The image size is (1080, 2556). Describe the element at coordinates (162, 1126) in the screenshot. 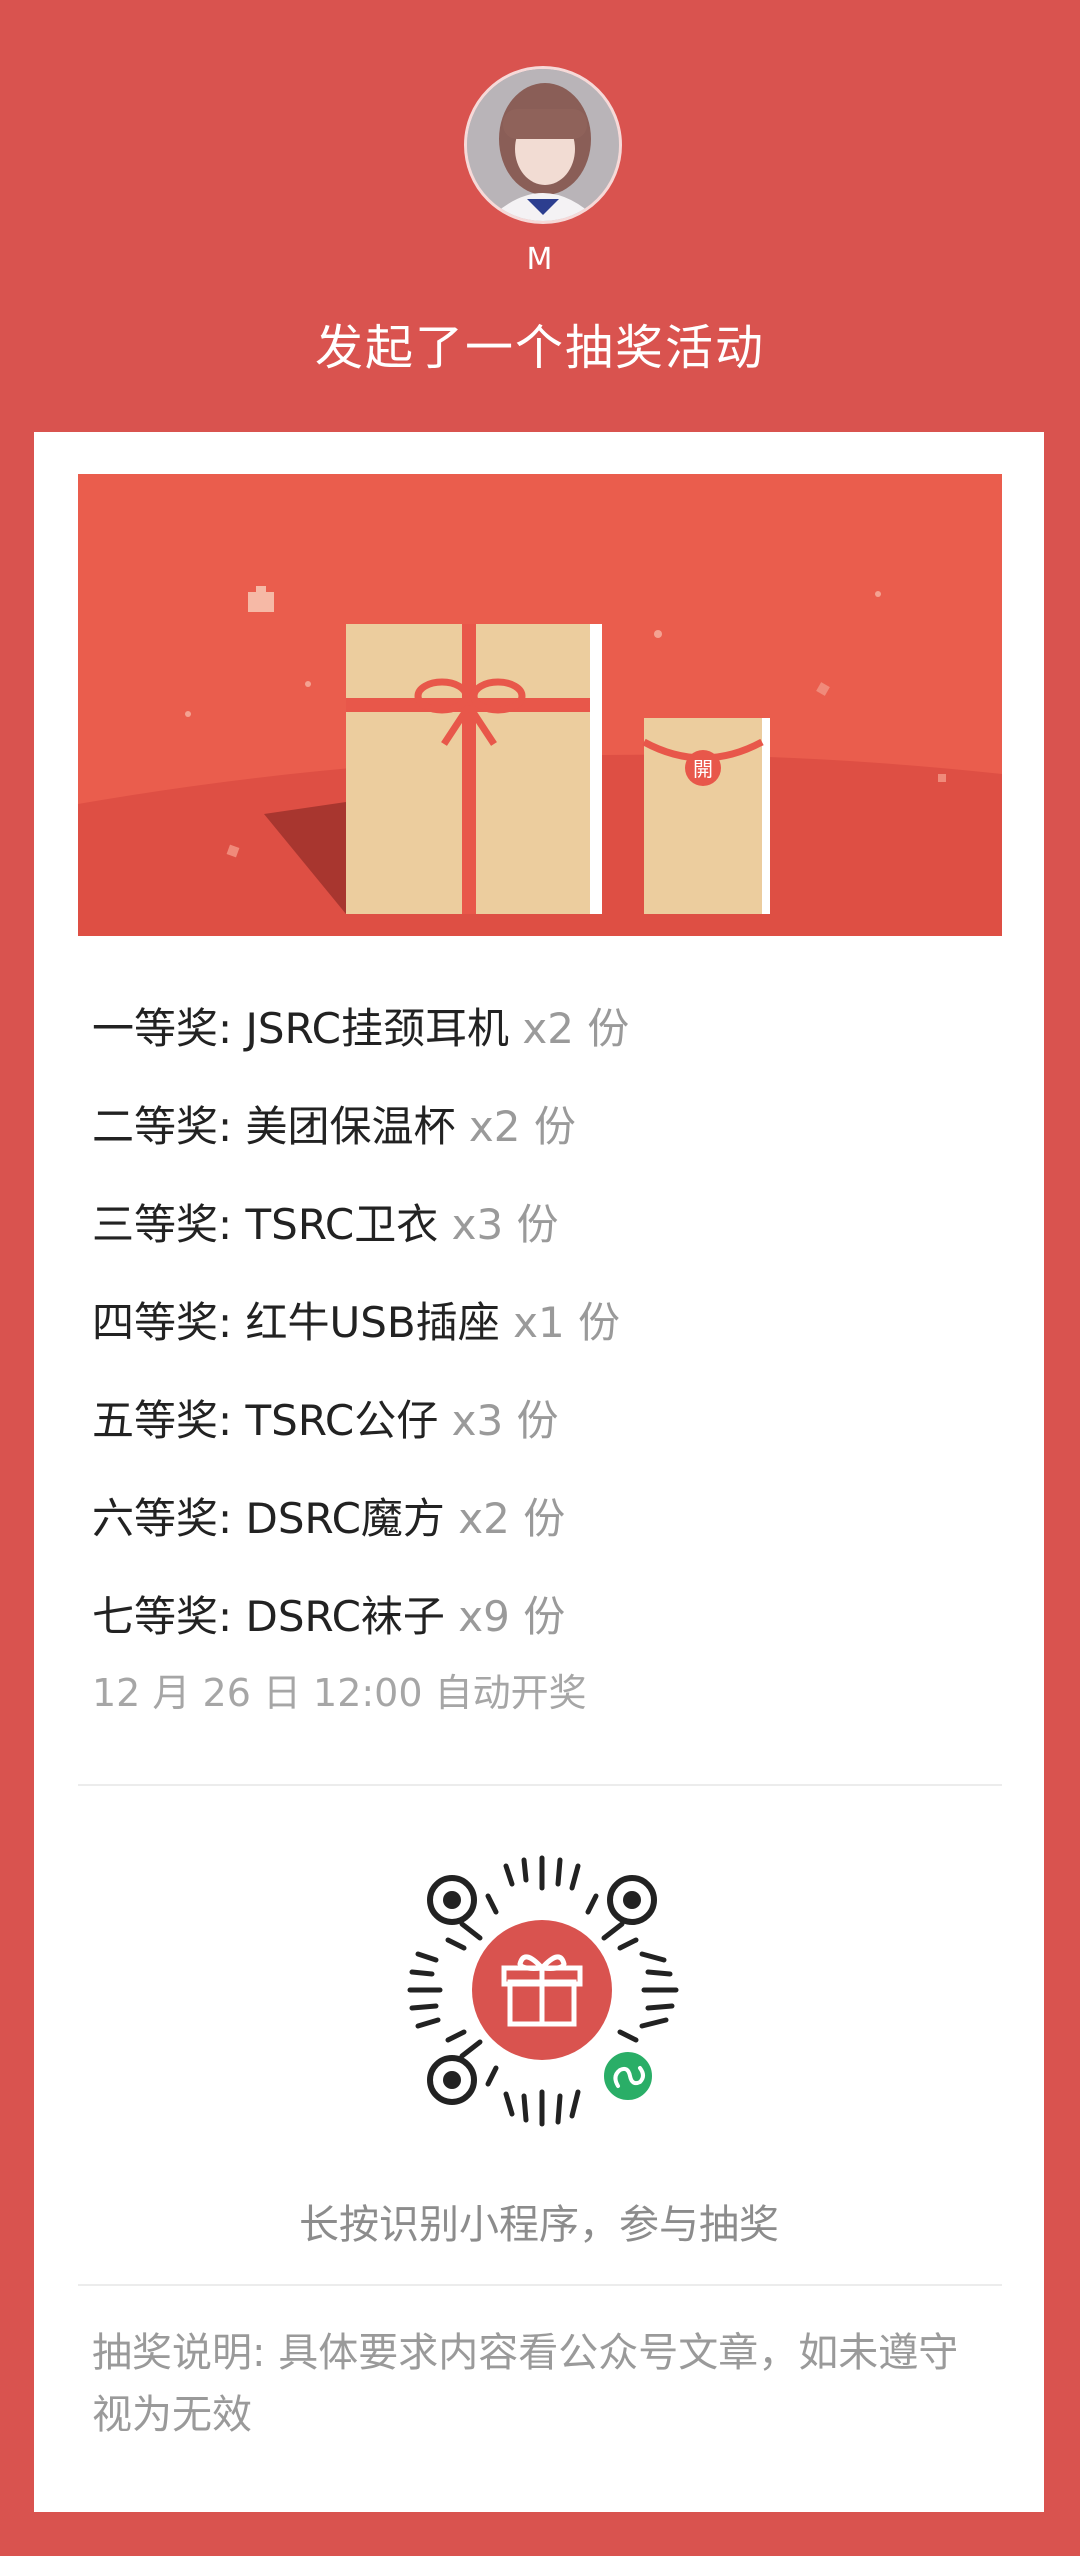

I see `prize-tier: 二等奖:` at that location.